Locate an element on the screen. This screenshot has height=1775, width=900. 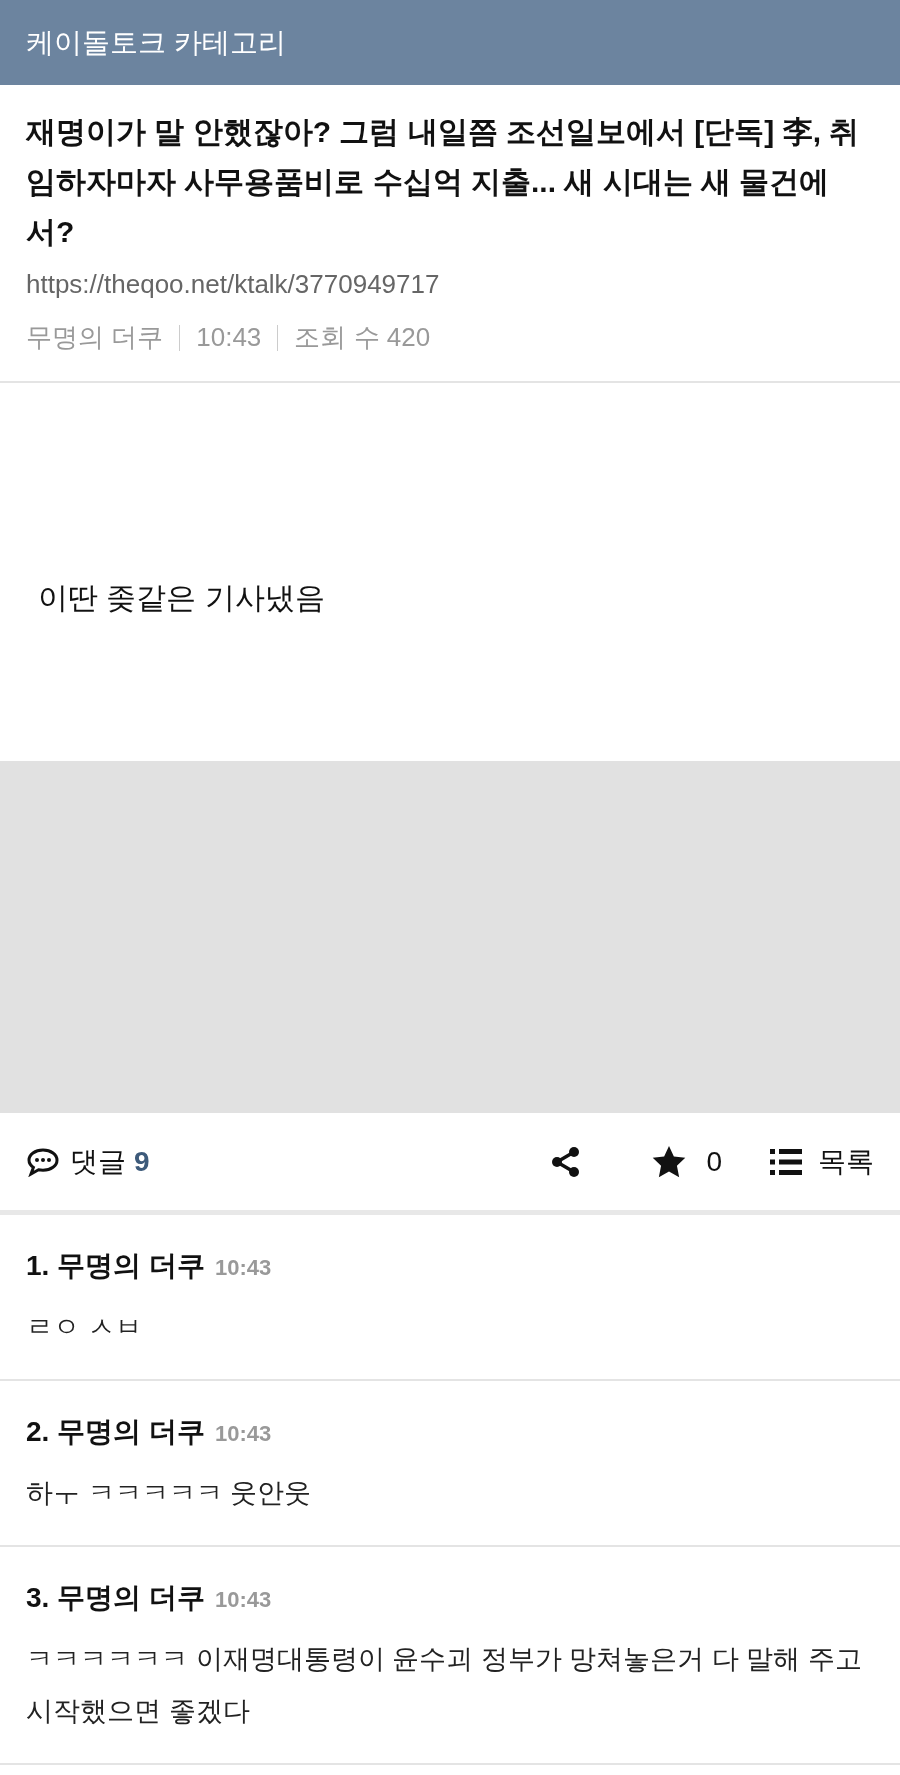
speech-bubble-icon is located at coordinates (43, 1161).